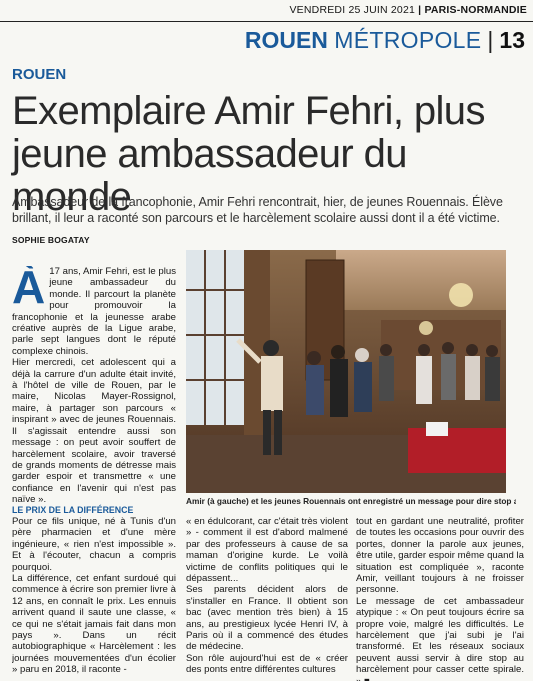 The width and height of the screenshot is (533, 681). Describe the element at coordinates (352, 10) in the screenshot. I see `issue-date: VENDREDI 25 JUIN 2021` at that location.